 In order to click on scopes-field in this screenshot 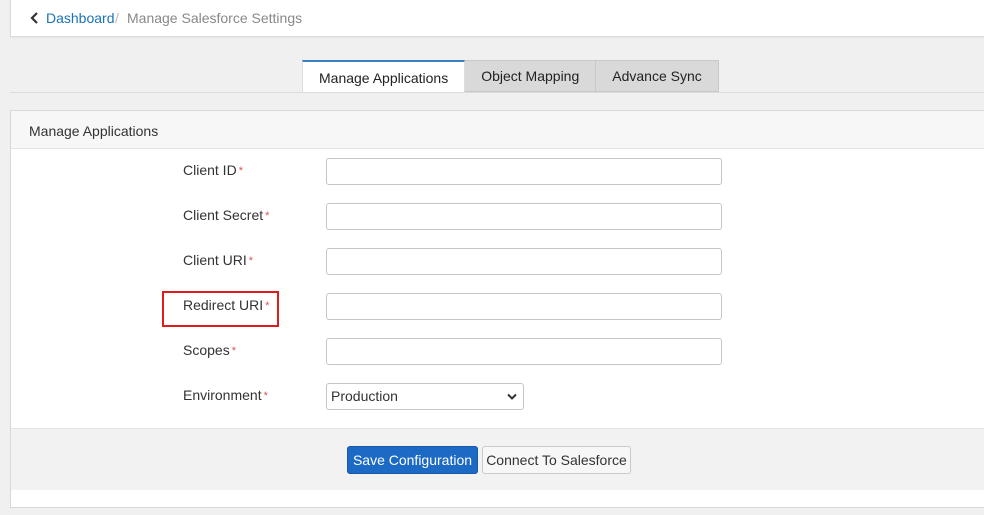, I will do `click(524, 351)`.